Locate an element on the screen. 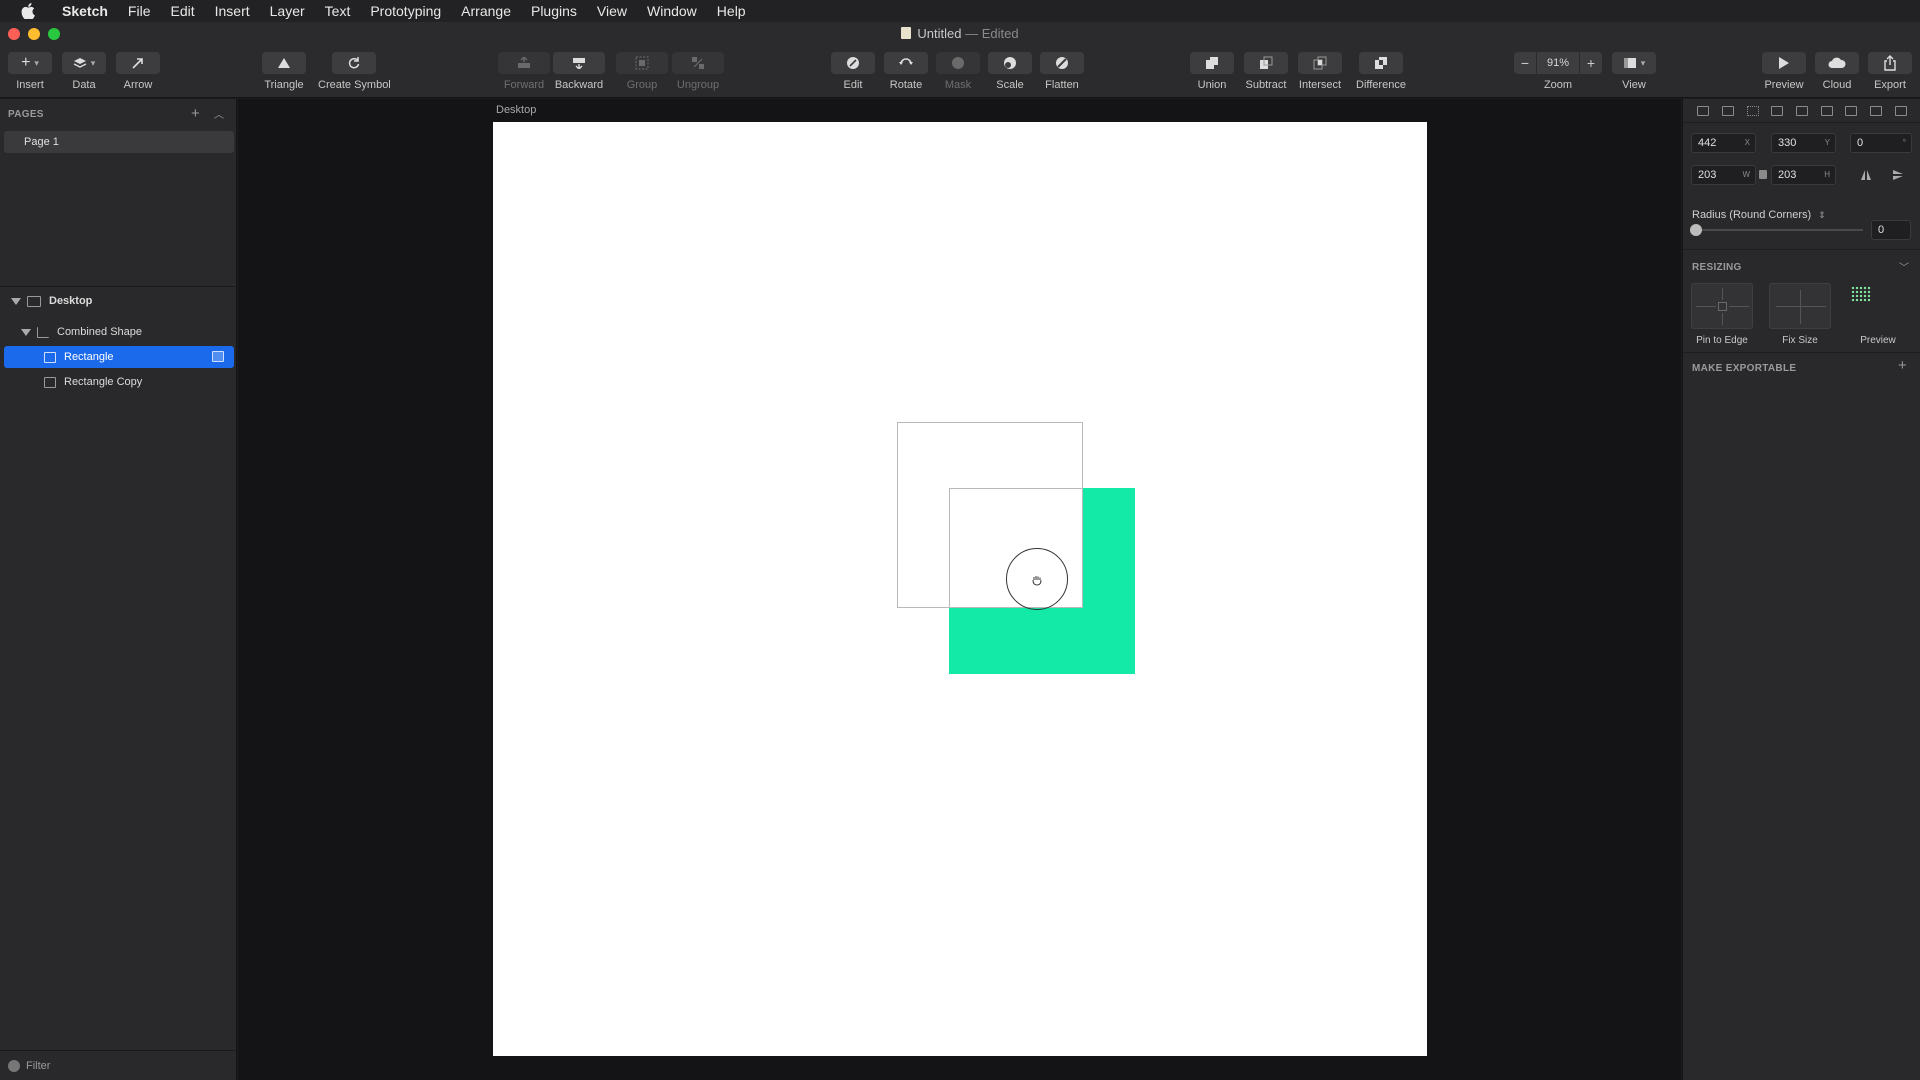 The width and height of the screenshot is (1920, 1080). y-position-field: 330 Y is located at coordinates (1803, 143).